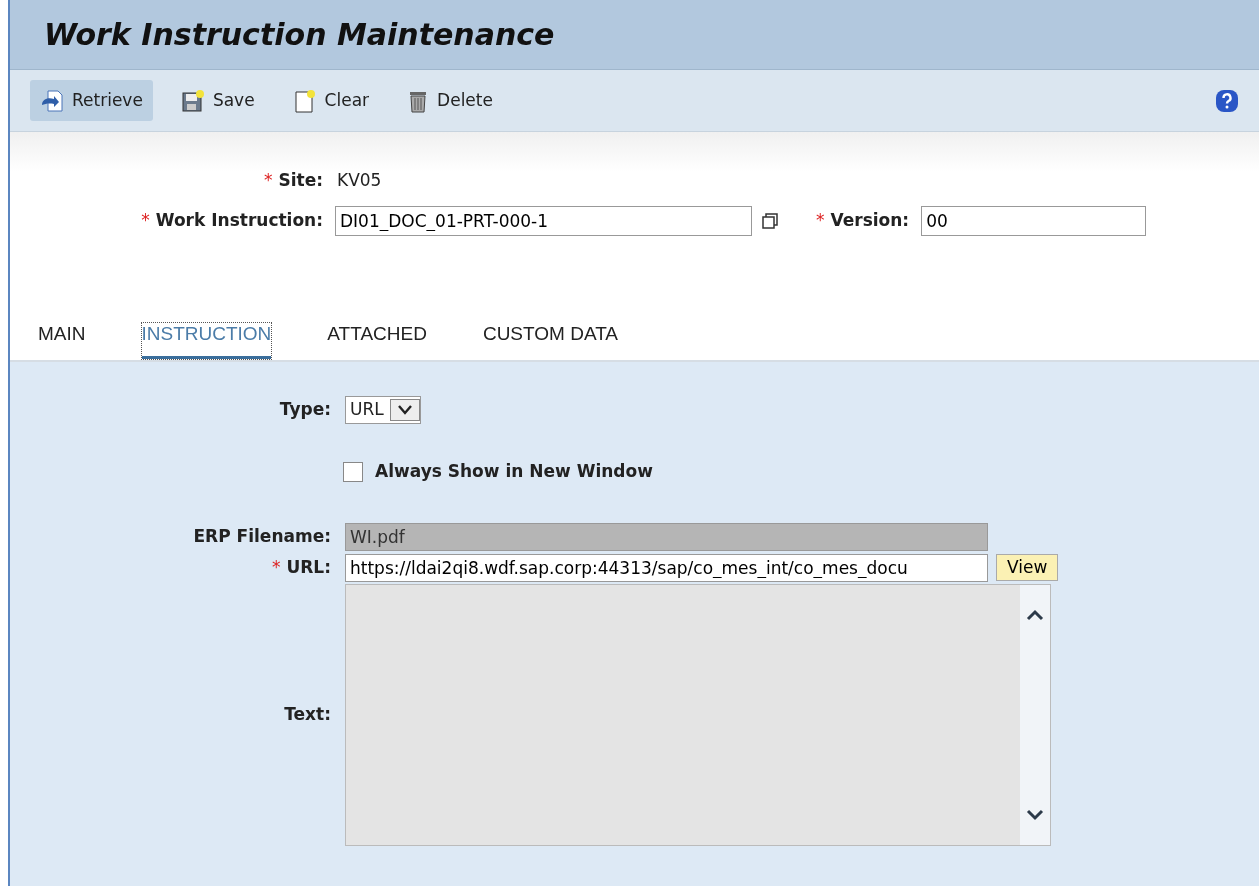  I want to click on copy-icon, so click(770, 220).